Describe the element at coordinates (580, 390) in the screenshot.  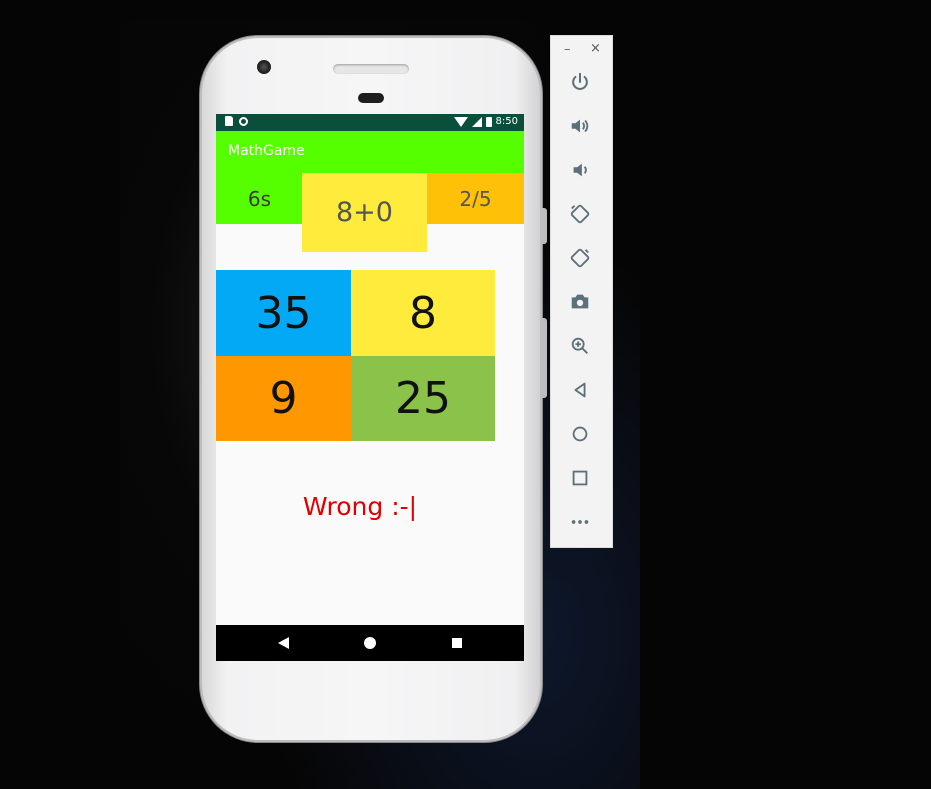
I see `back-icon` at that location.